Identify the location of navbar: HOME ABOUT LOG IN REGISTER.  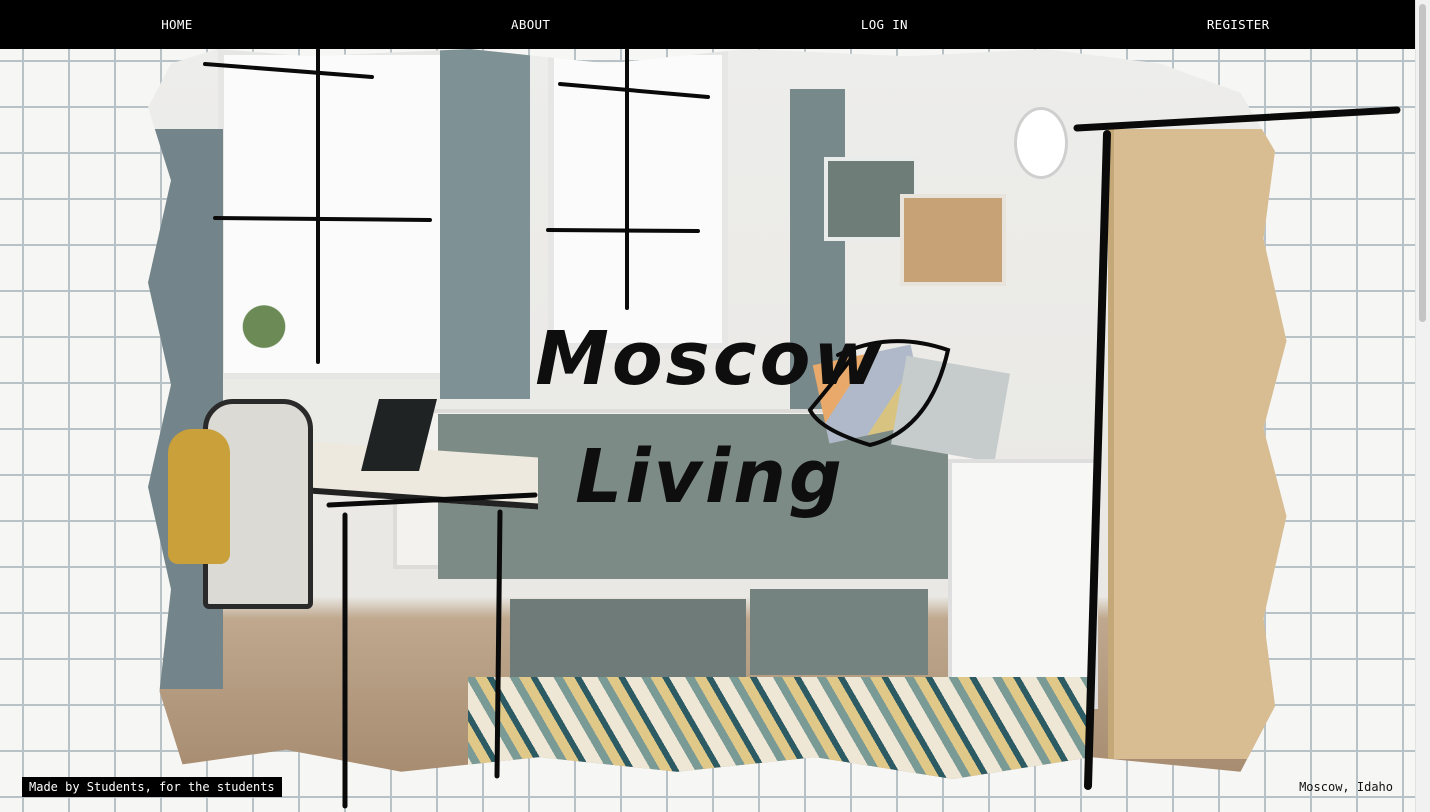
(707, 24).